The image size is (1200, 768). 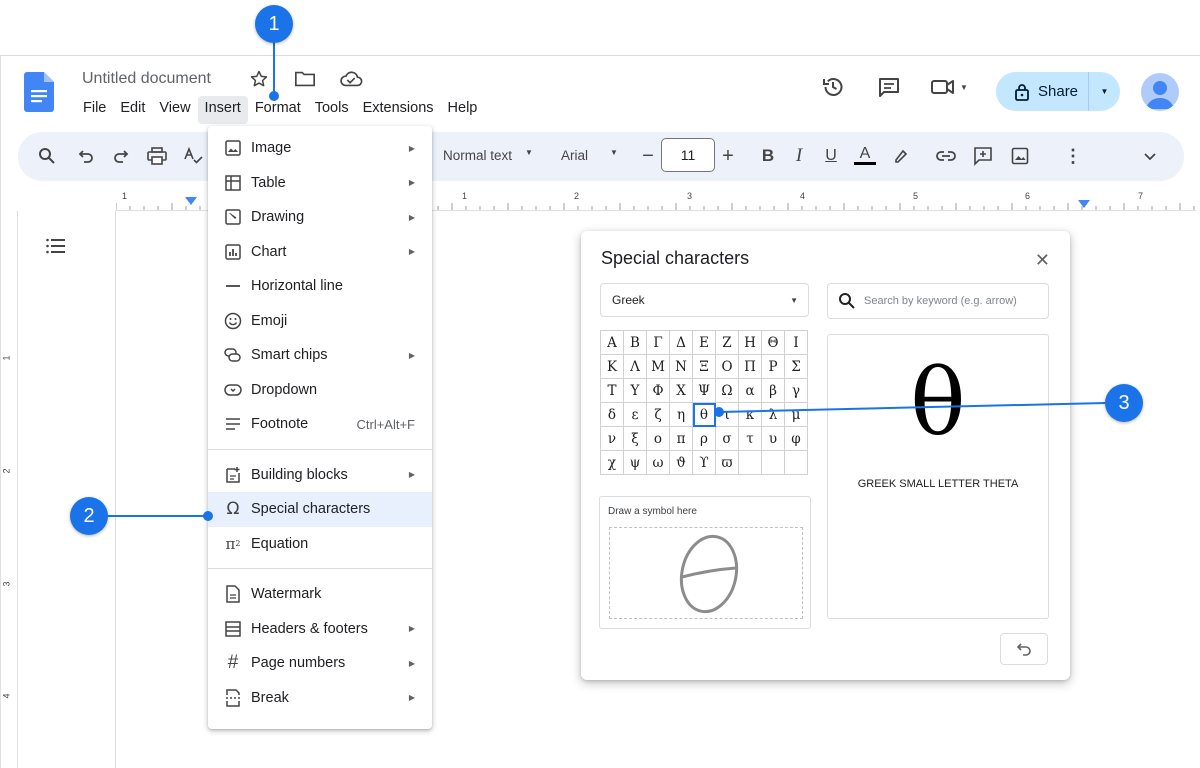 What do you see at coordinates (704, 366) in the screenshot?
I see `char-cell: Ξ` at bounding box center [704, 366].